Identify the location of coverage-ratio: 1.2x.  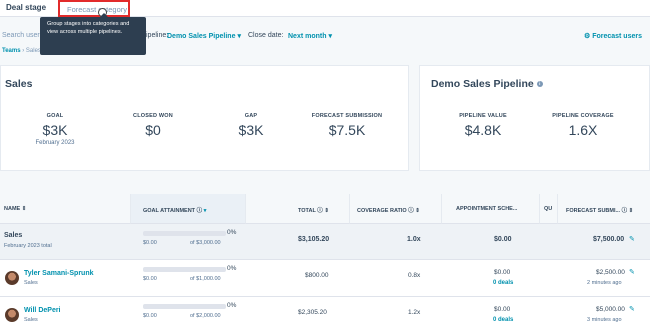
(414, 312).